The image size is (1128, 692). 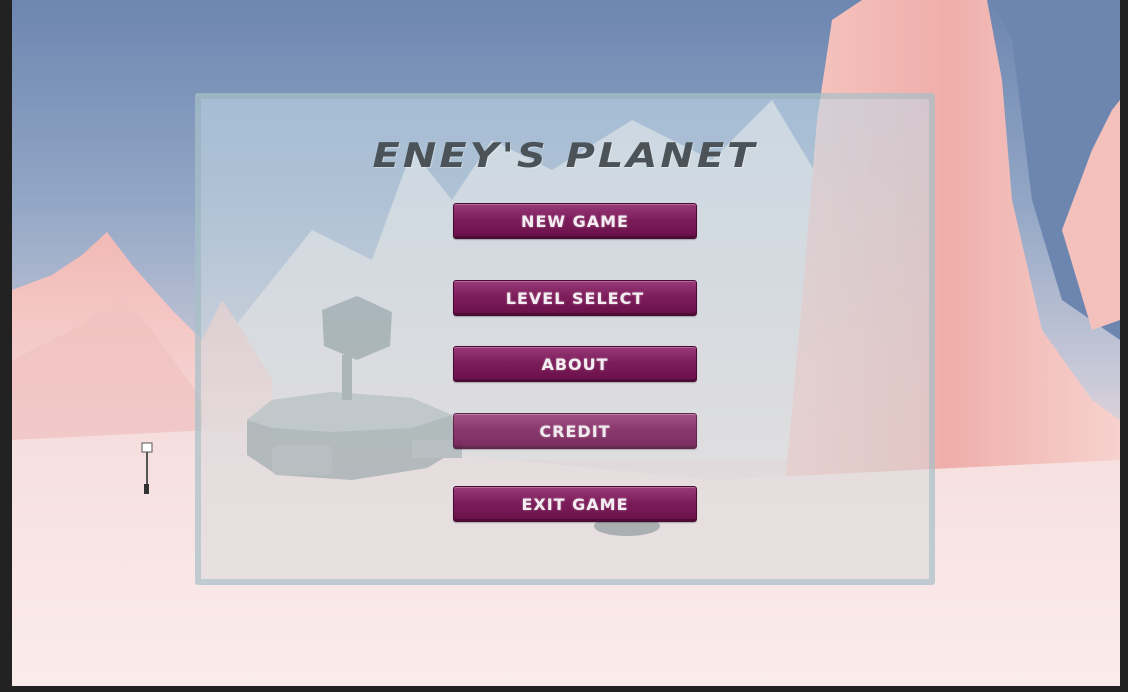 What do you see at coordinates (575, 364) in the screenshot?
I see `about-button: ABOUT` at bounding box center [575, 364].